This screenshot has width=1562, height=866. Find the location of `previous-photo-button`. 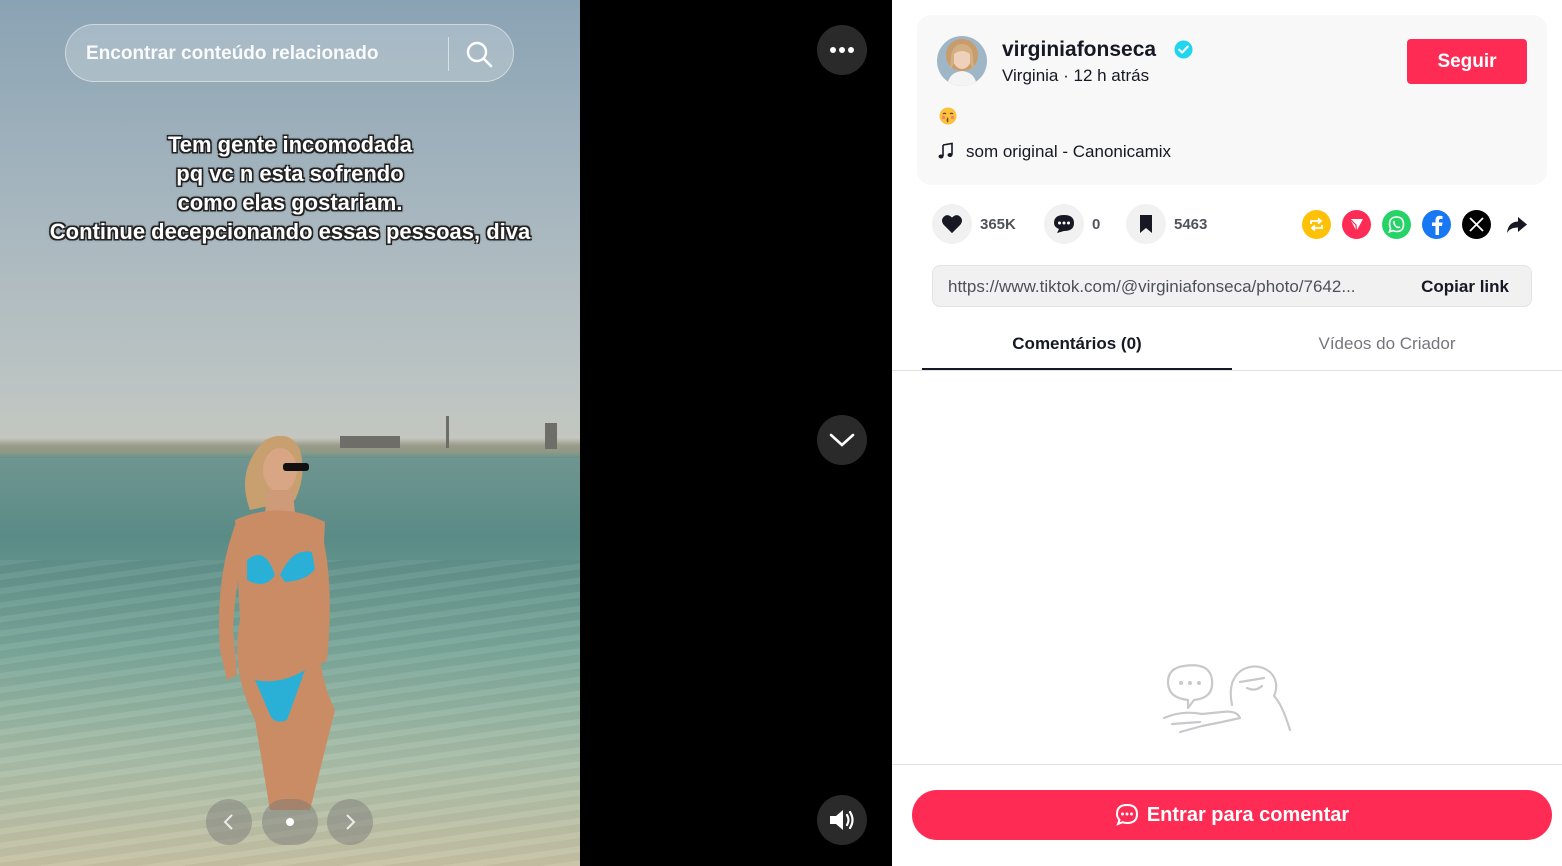

previous-photo-button is located at coordinates (229, 822).